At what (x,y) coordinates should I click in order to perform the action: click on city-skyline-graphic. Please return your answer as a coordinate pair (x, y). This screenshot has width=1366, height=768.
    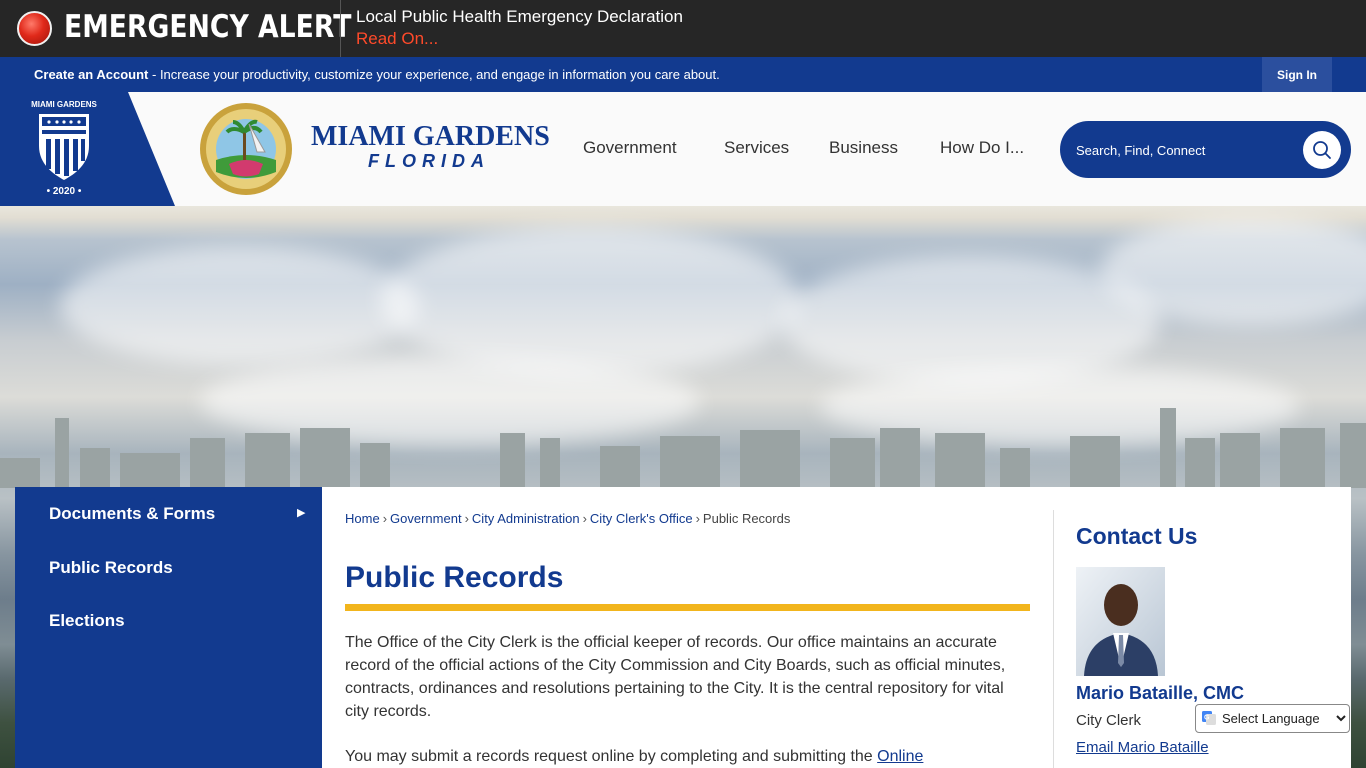
    Looking at the image, I should click on (683, 448).